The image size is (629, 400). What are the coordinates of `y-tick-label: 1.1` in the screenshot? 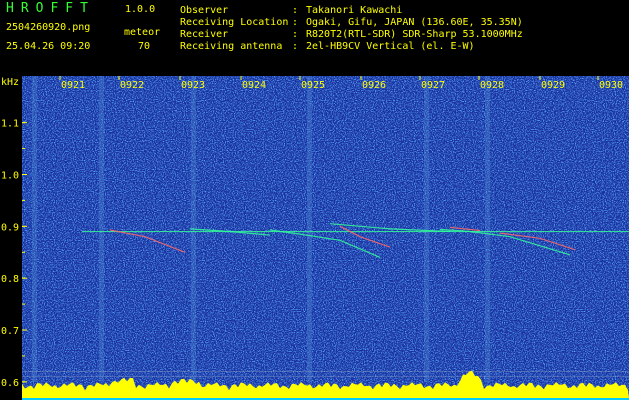 It's located at (10, 124).